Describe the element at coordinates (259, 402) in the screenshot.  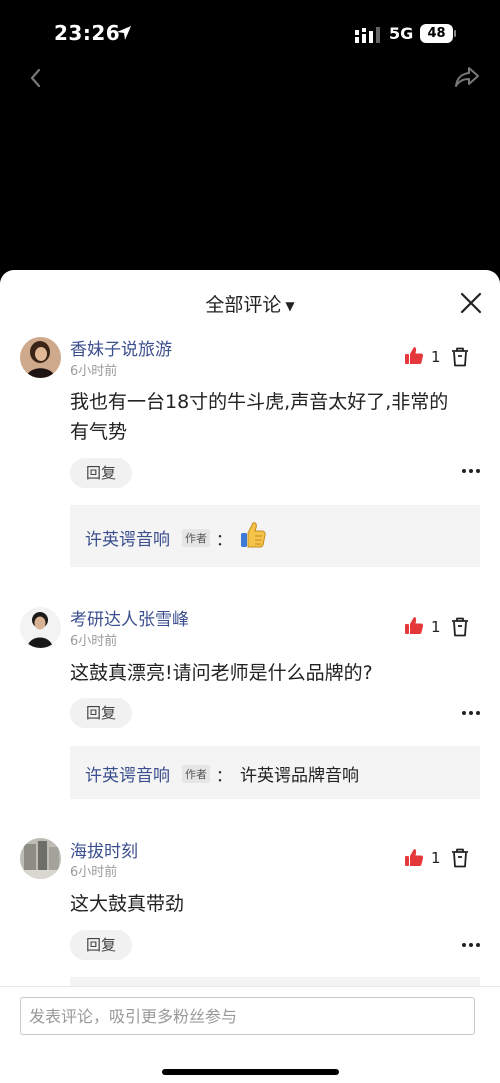
I see `comment-text-line: 我也有一台18寸的牛斗虎,声音太好了,非常的` at that location.